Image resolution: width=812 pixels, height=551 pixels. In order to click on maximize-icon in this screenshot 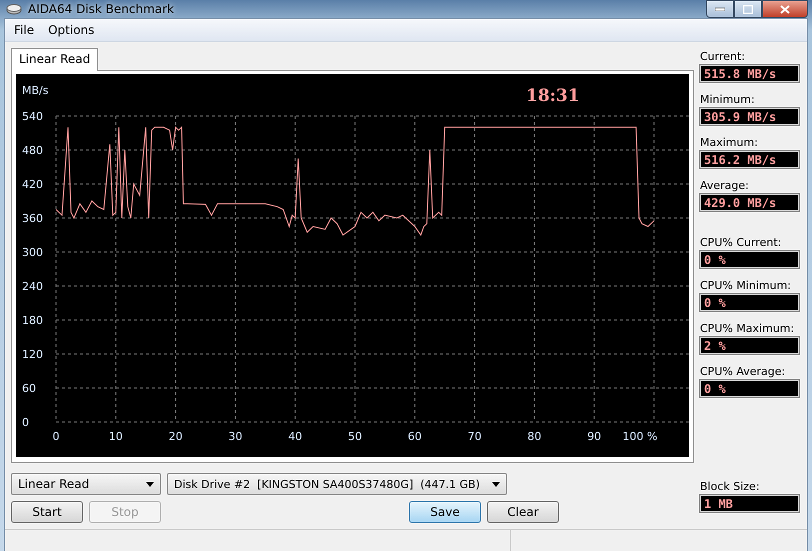, I will do `click(748, 9)`.